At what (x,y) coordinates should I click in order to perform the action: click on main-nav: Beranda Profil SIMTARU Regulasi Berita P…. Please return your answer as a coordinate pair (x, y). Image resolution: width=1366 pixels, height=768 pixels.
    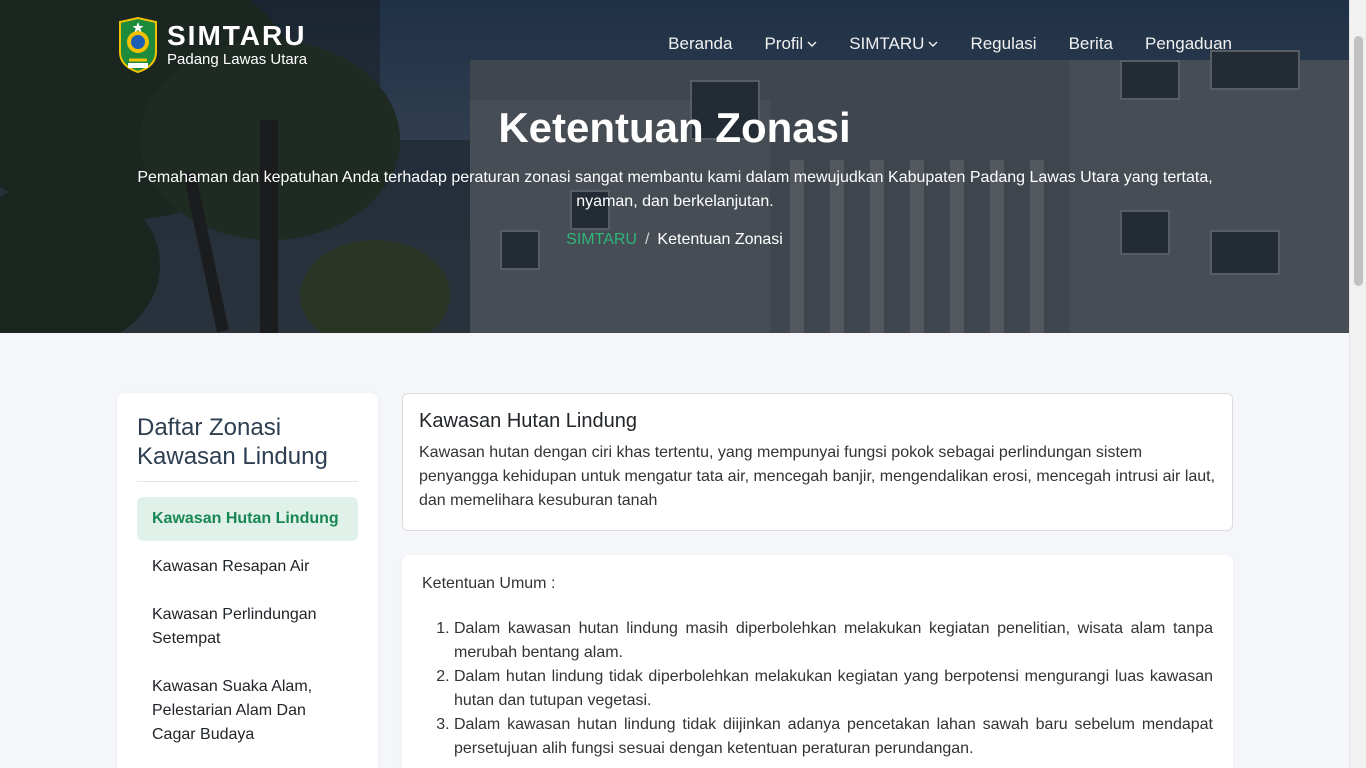
    Looking at the image, I should click on (950, 44).